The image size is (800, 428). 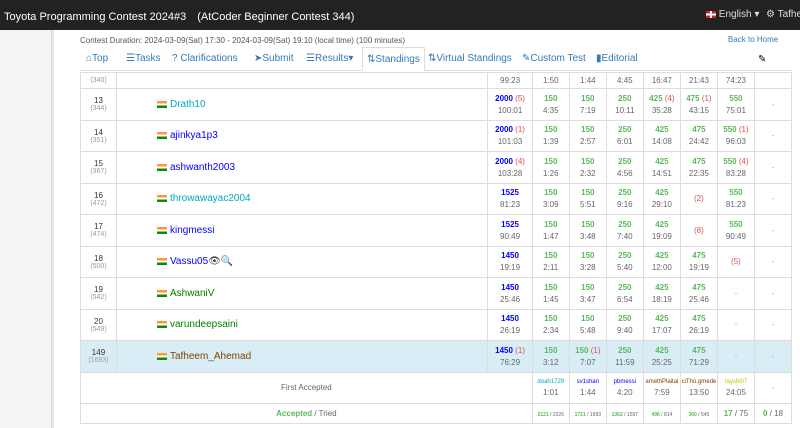 What do you see at coordinates (699, 382) in the screenshot?
I see `first-accepted-user: ciTho.gmede` at bounding box center [699, 382].